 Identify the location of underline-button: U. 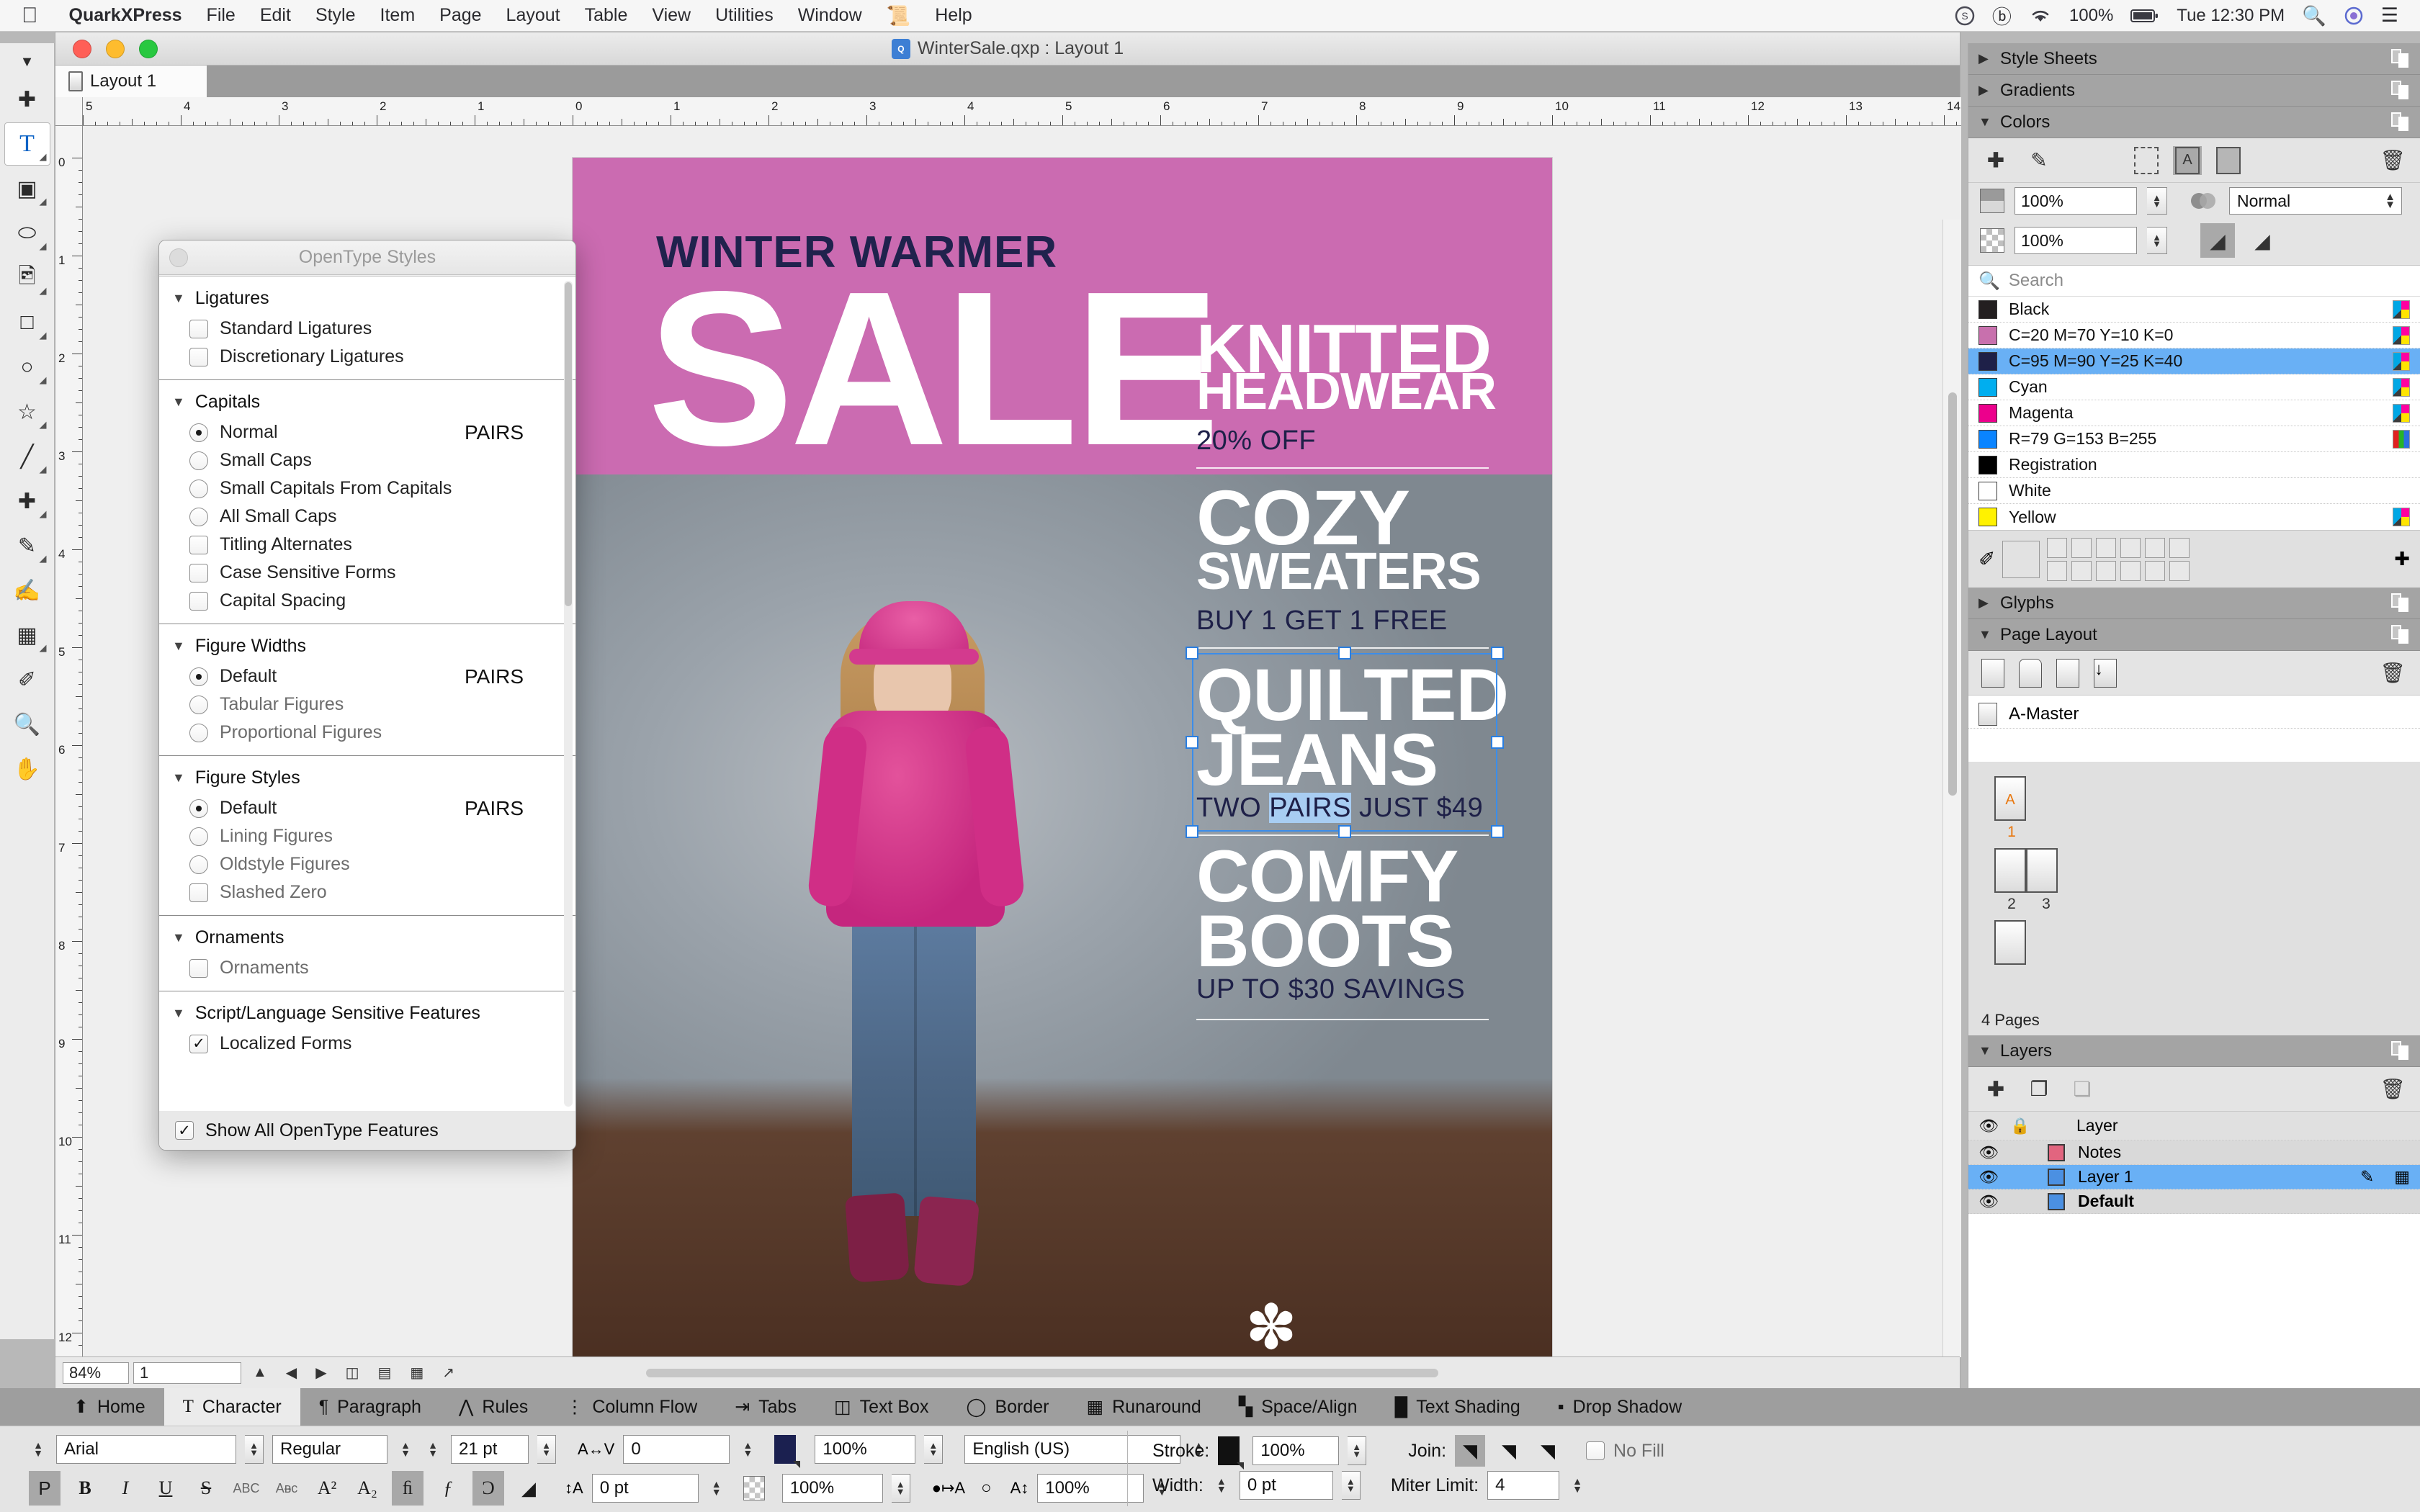
(166, 1488).